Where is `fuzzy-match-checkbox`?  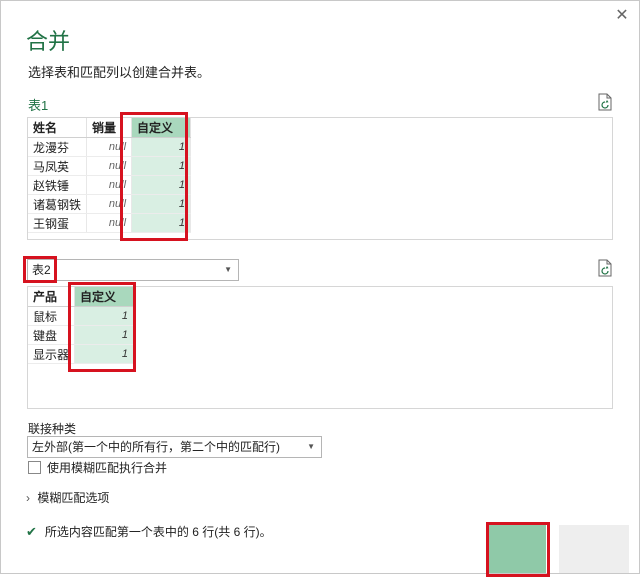 fuzzy-match-checkbox is located at coordinates (34, 467).